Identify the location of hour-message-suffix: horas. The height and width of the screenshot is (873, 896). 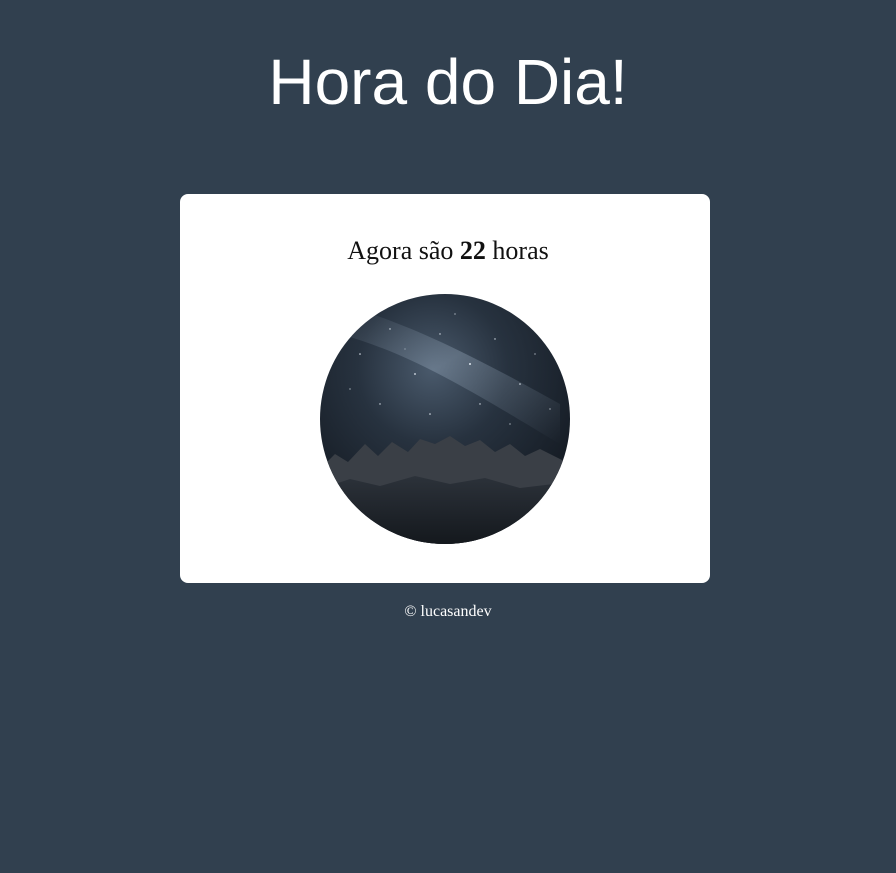
(520, 250).